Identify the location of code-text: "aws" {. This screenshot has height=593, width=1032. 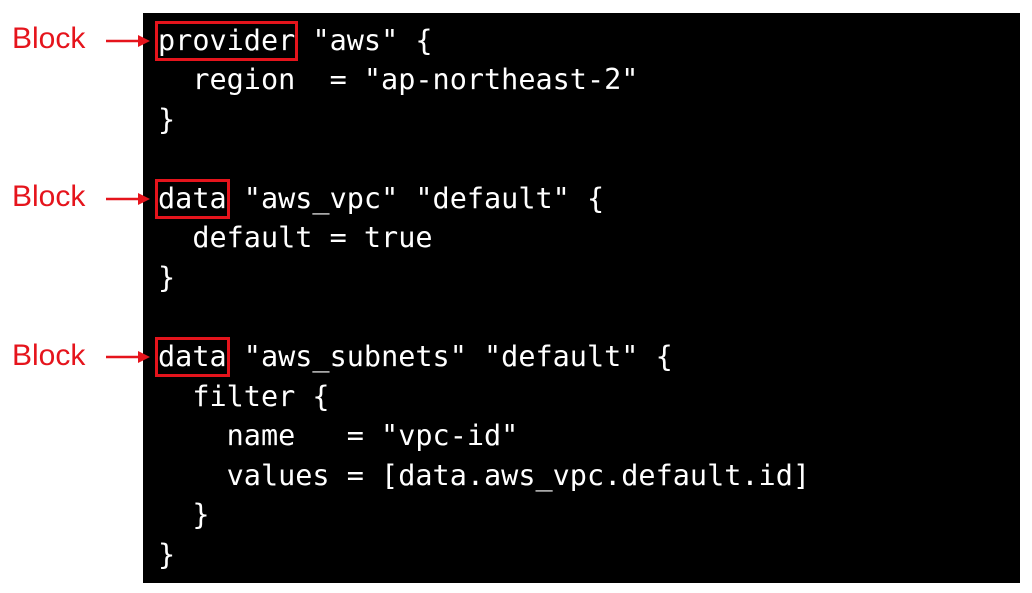
(364, 40).